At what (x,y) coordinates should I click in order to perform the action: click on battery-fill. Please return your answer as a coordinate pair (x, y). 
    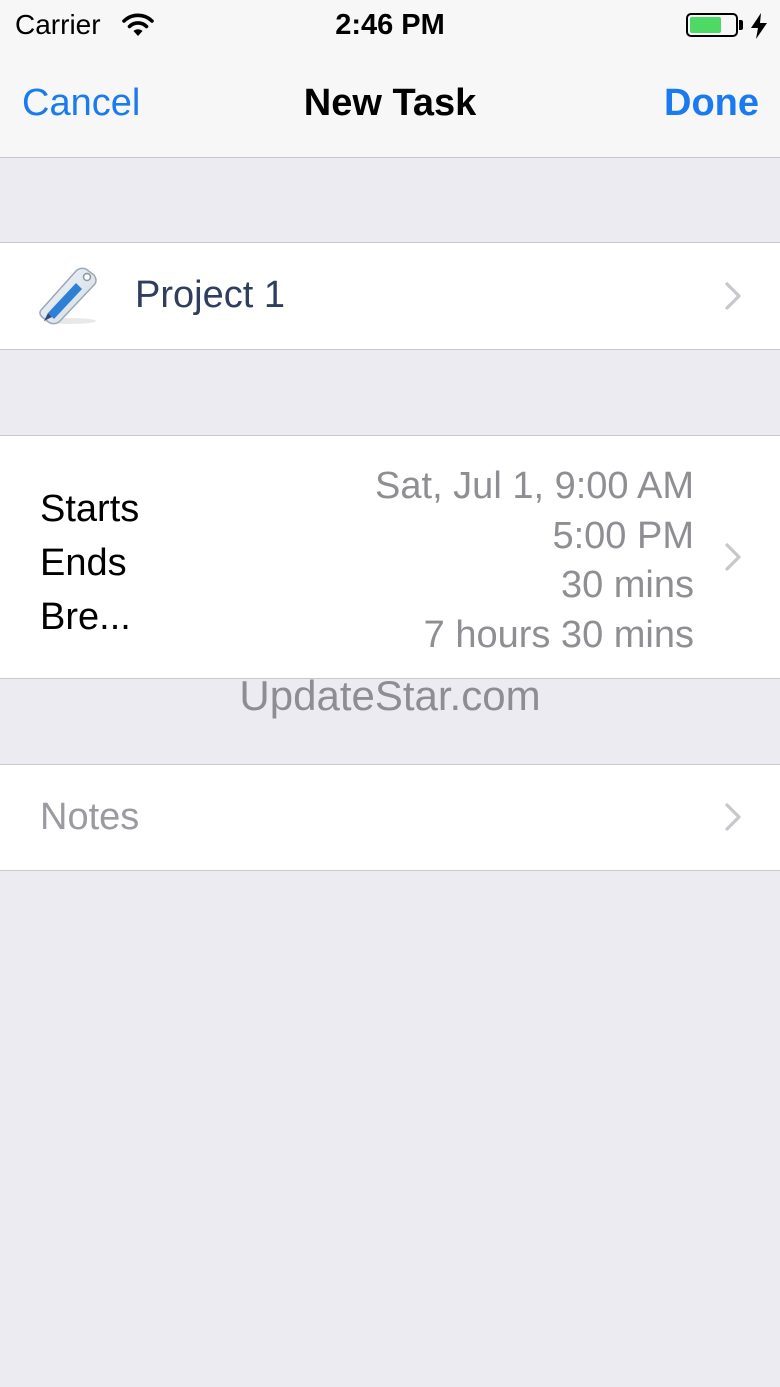
    Looking at the image, I should click on (705, 25).